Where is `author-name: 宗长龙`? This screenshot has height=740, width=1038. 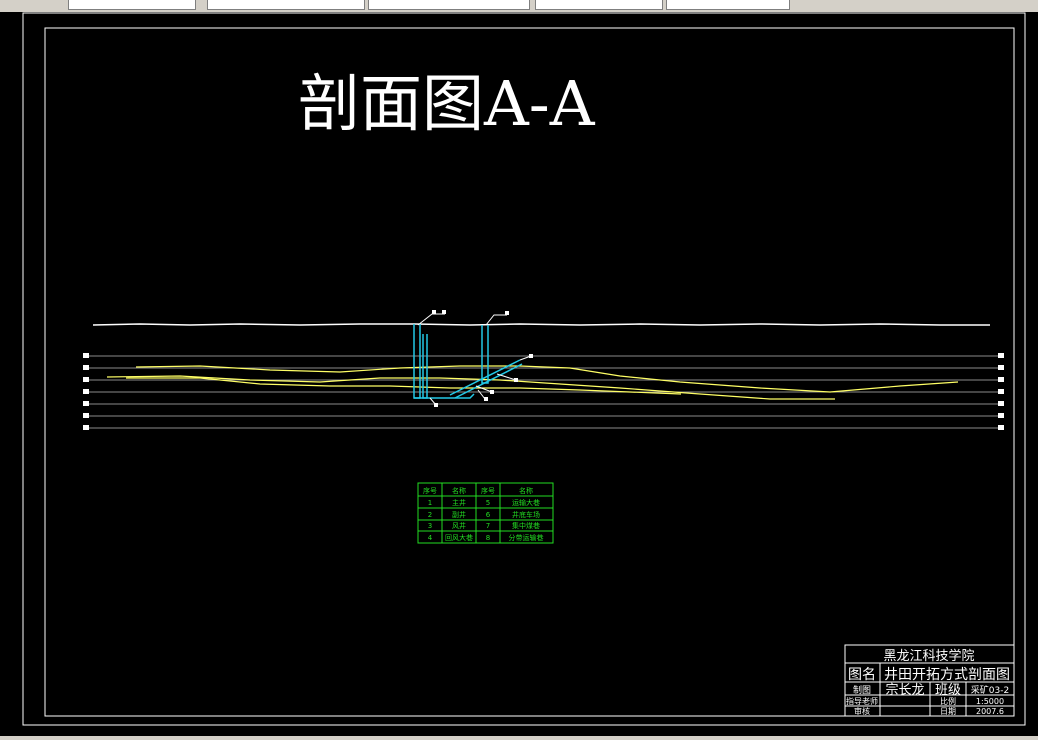
author-name: 宗长龙 is located at coordinates (904, 690).